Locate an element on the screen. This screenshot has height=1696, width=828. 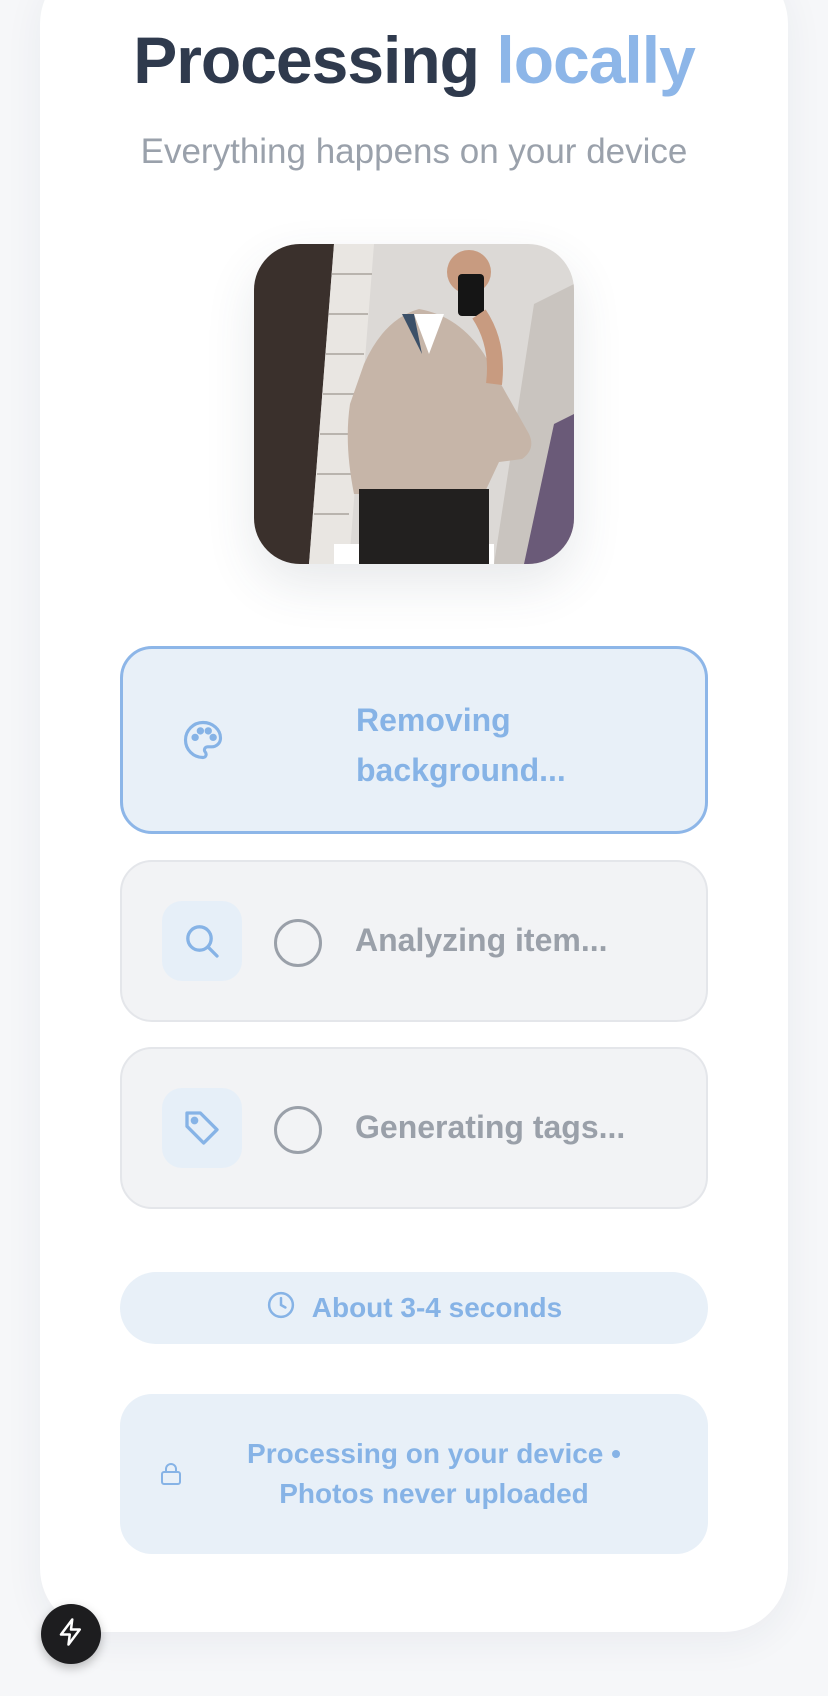
page-title: Processing locally is located at coordinates (414, 60).